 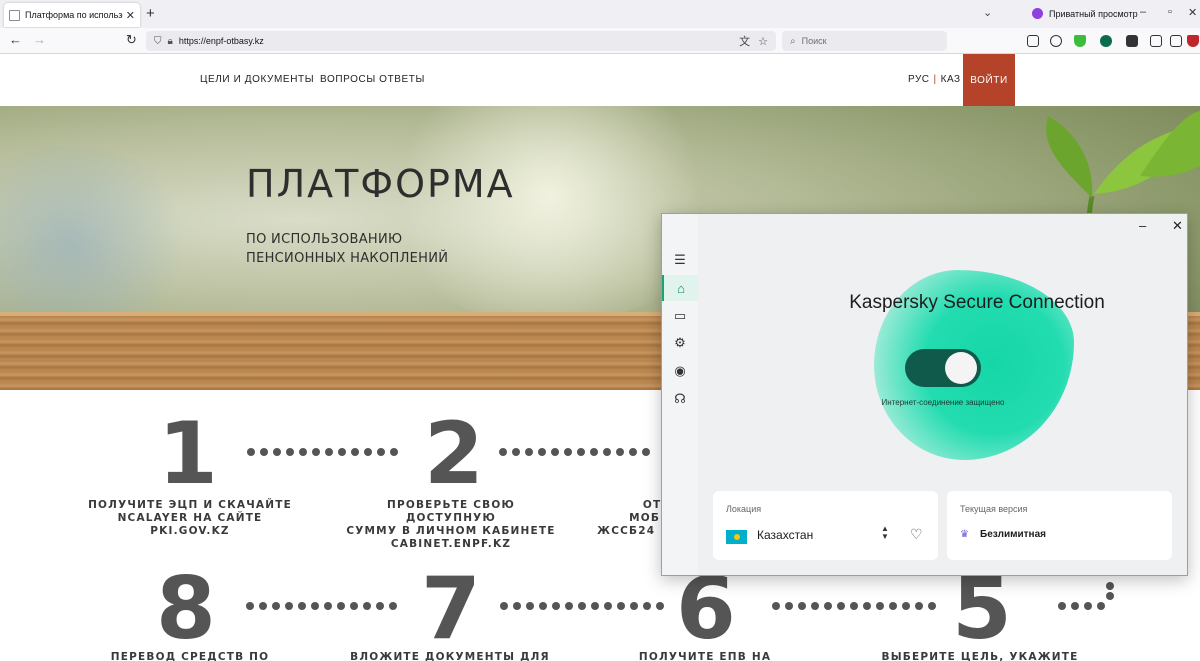 What do you see at coordinates (461, 41) in the screenshot?
I see `address-bar: ⛉ 🔒︎ https://enpf-otbasy.kz 文 ☆` at bounding box center [461, 41].